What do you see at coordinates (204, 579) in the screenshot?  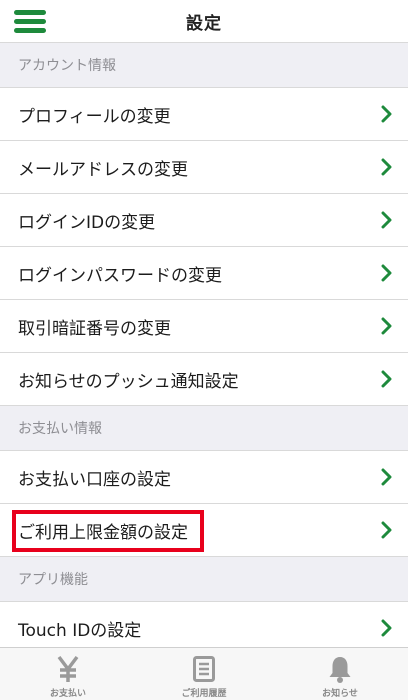 I see `section-header-app-features: アプリ機能` at bounding box center [204, 579].